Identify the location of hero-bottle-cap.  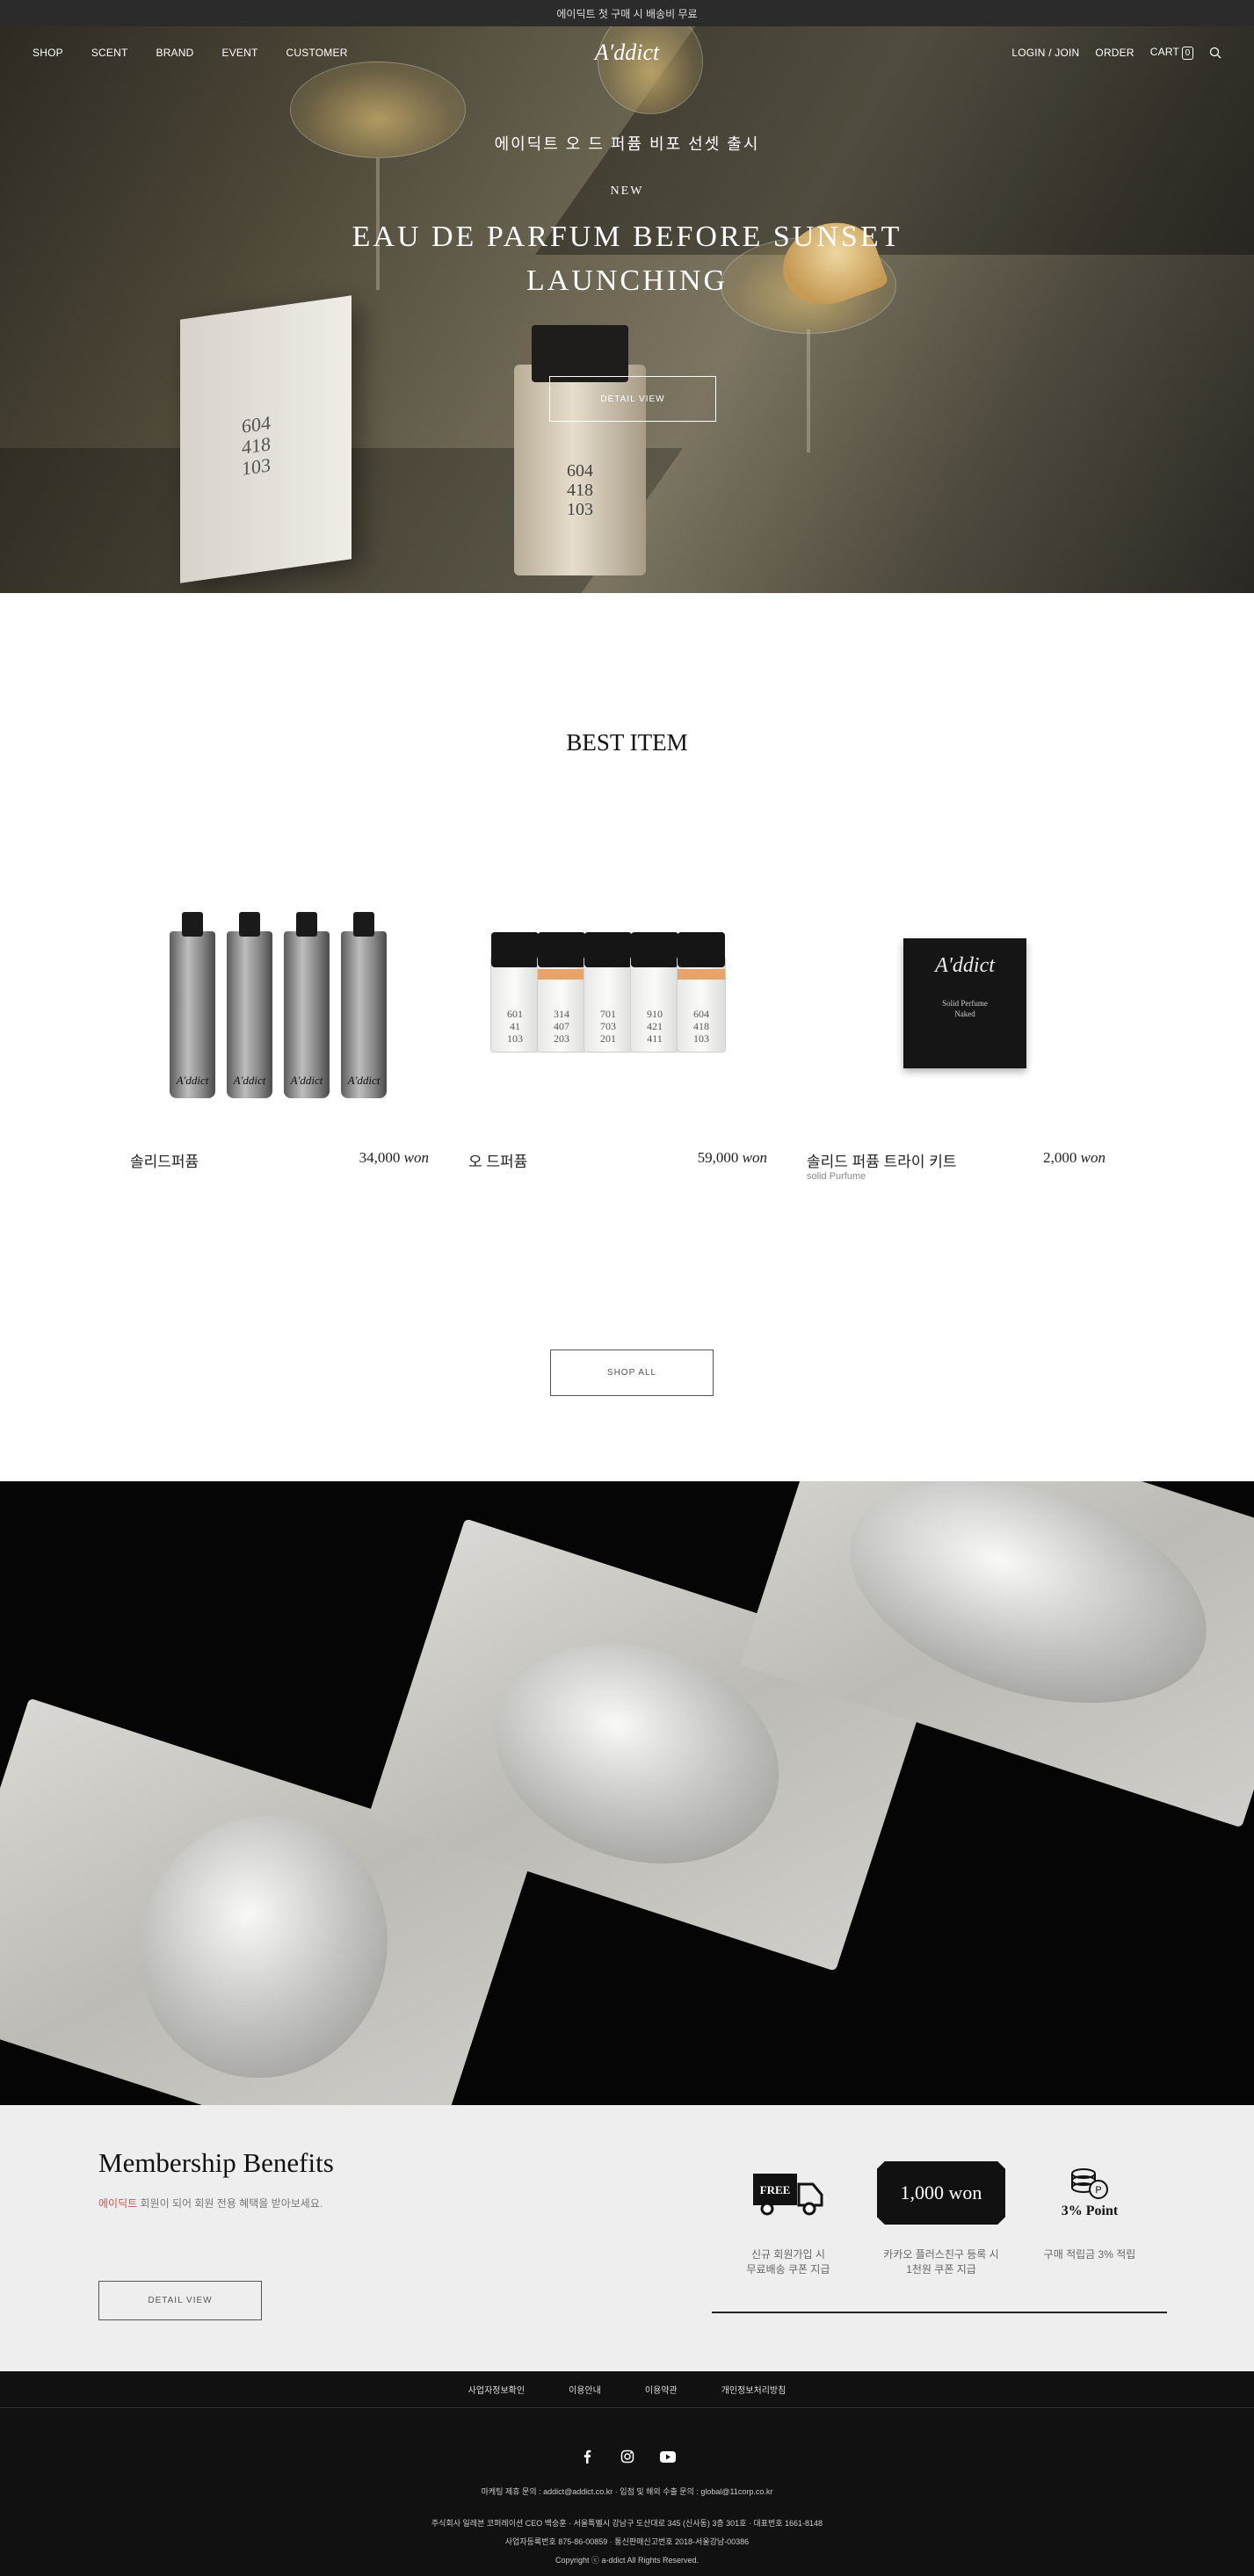
(580, 353).